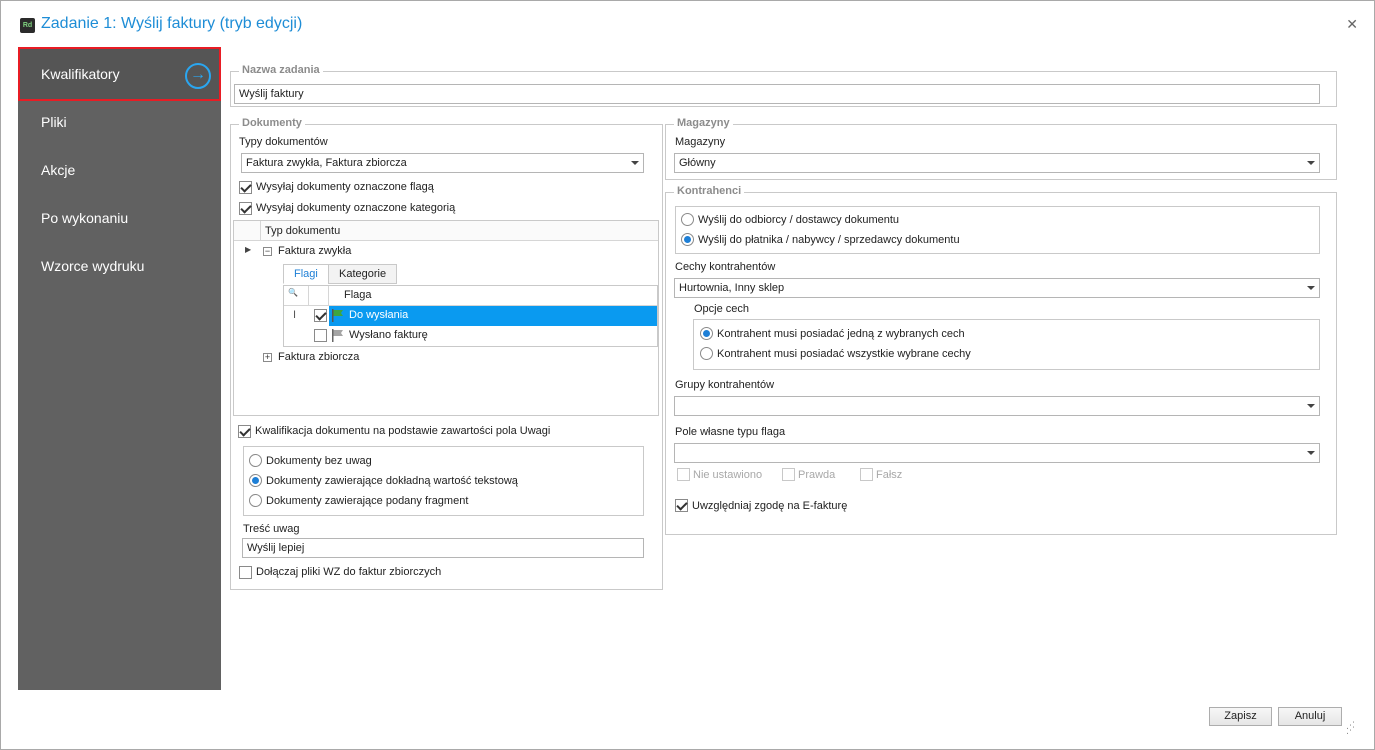 This screenshot has width=1375, height=750. I want to click on collapse-icon: −, so click(267, 251).